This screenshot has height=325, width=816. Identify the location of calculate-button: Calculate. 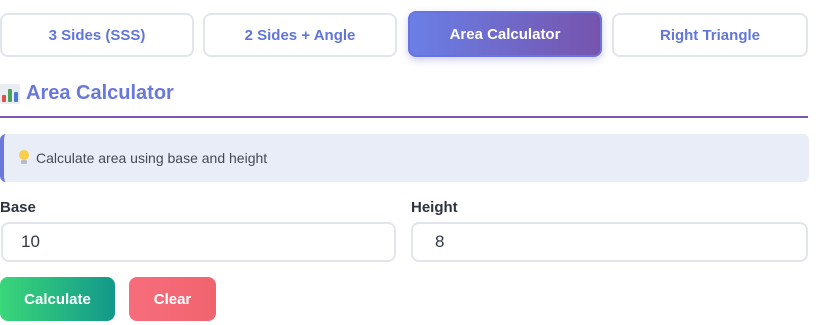
(57, 299).